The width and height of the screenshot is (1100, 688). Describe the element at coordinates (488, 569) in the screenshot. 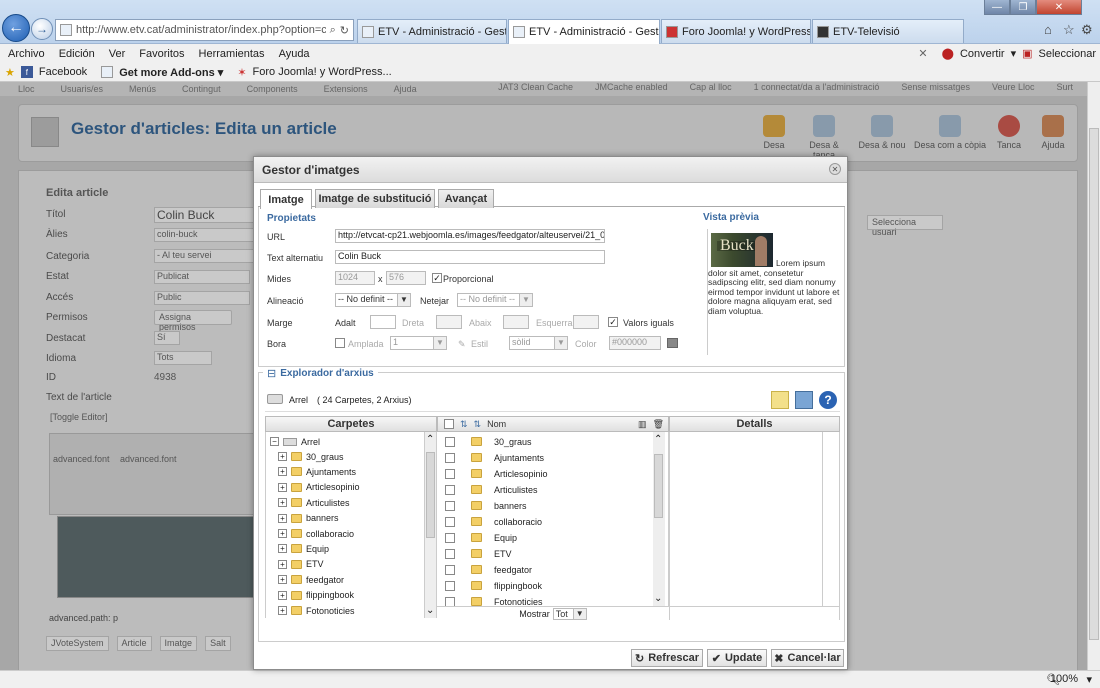

I see `file-list-item: feedgator` at that location.